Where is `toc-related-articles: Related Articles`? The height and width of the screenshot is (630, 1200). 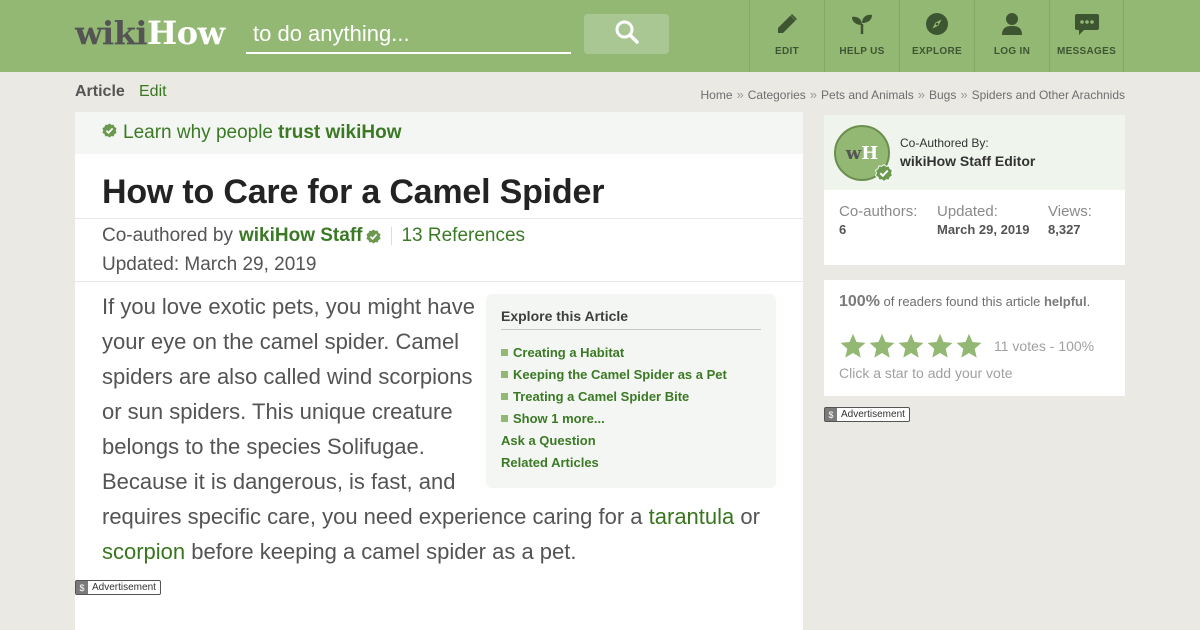 toc-related-articles: Related Articles is located at coordinates (631, 462).